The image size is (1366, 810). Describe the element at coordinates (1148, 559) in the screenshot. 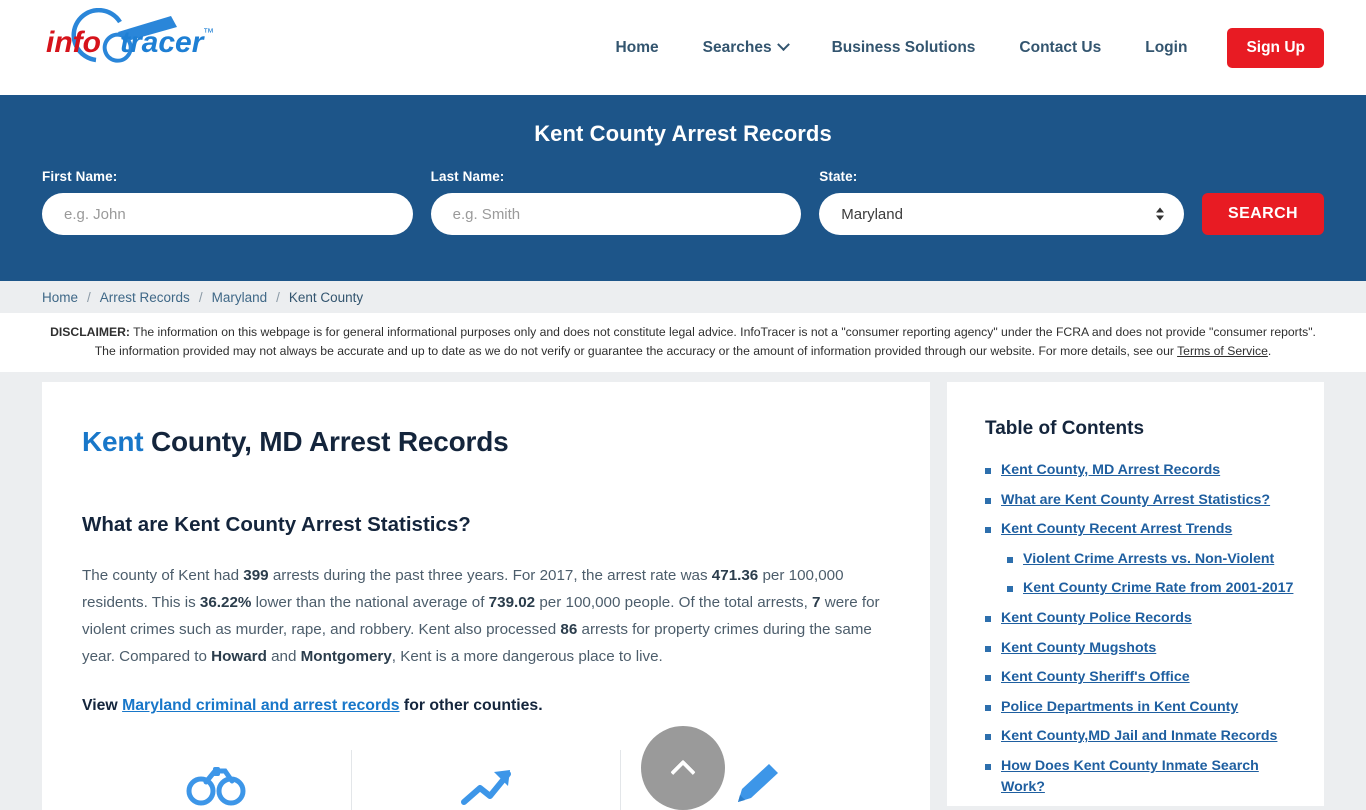

I see `toc-link-violent-vs-nonviolent: Violent Crime Arrests vs. Non-Violent` at that location.